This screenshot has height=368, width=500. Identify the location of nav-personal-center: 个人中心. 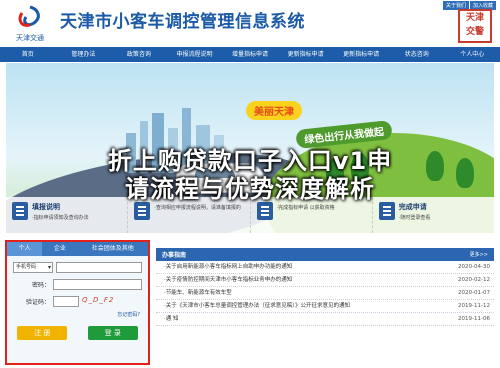
(472, 54).